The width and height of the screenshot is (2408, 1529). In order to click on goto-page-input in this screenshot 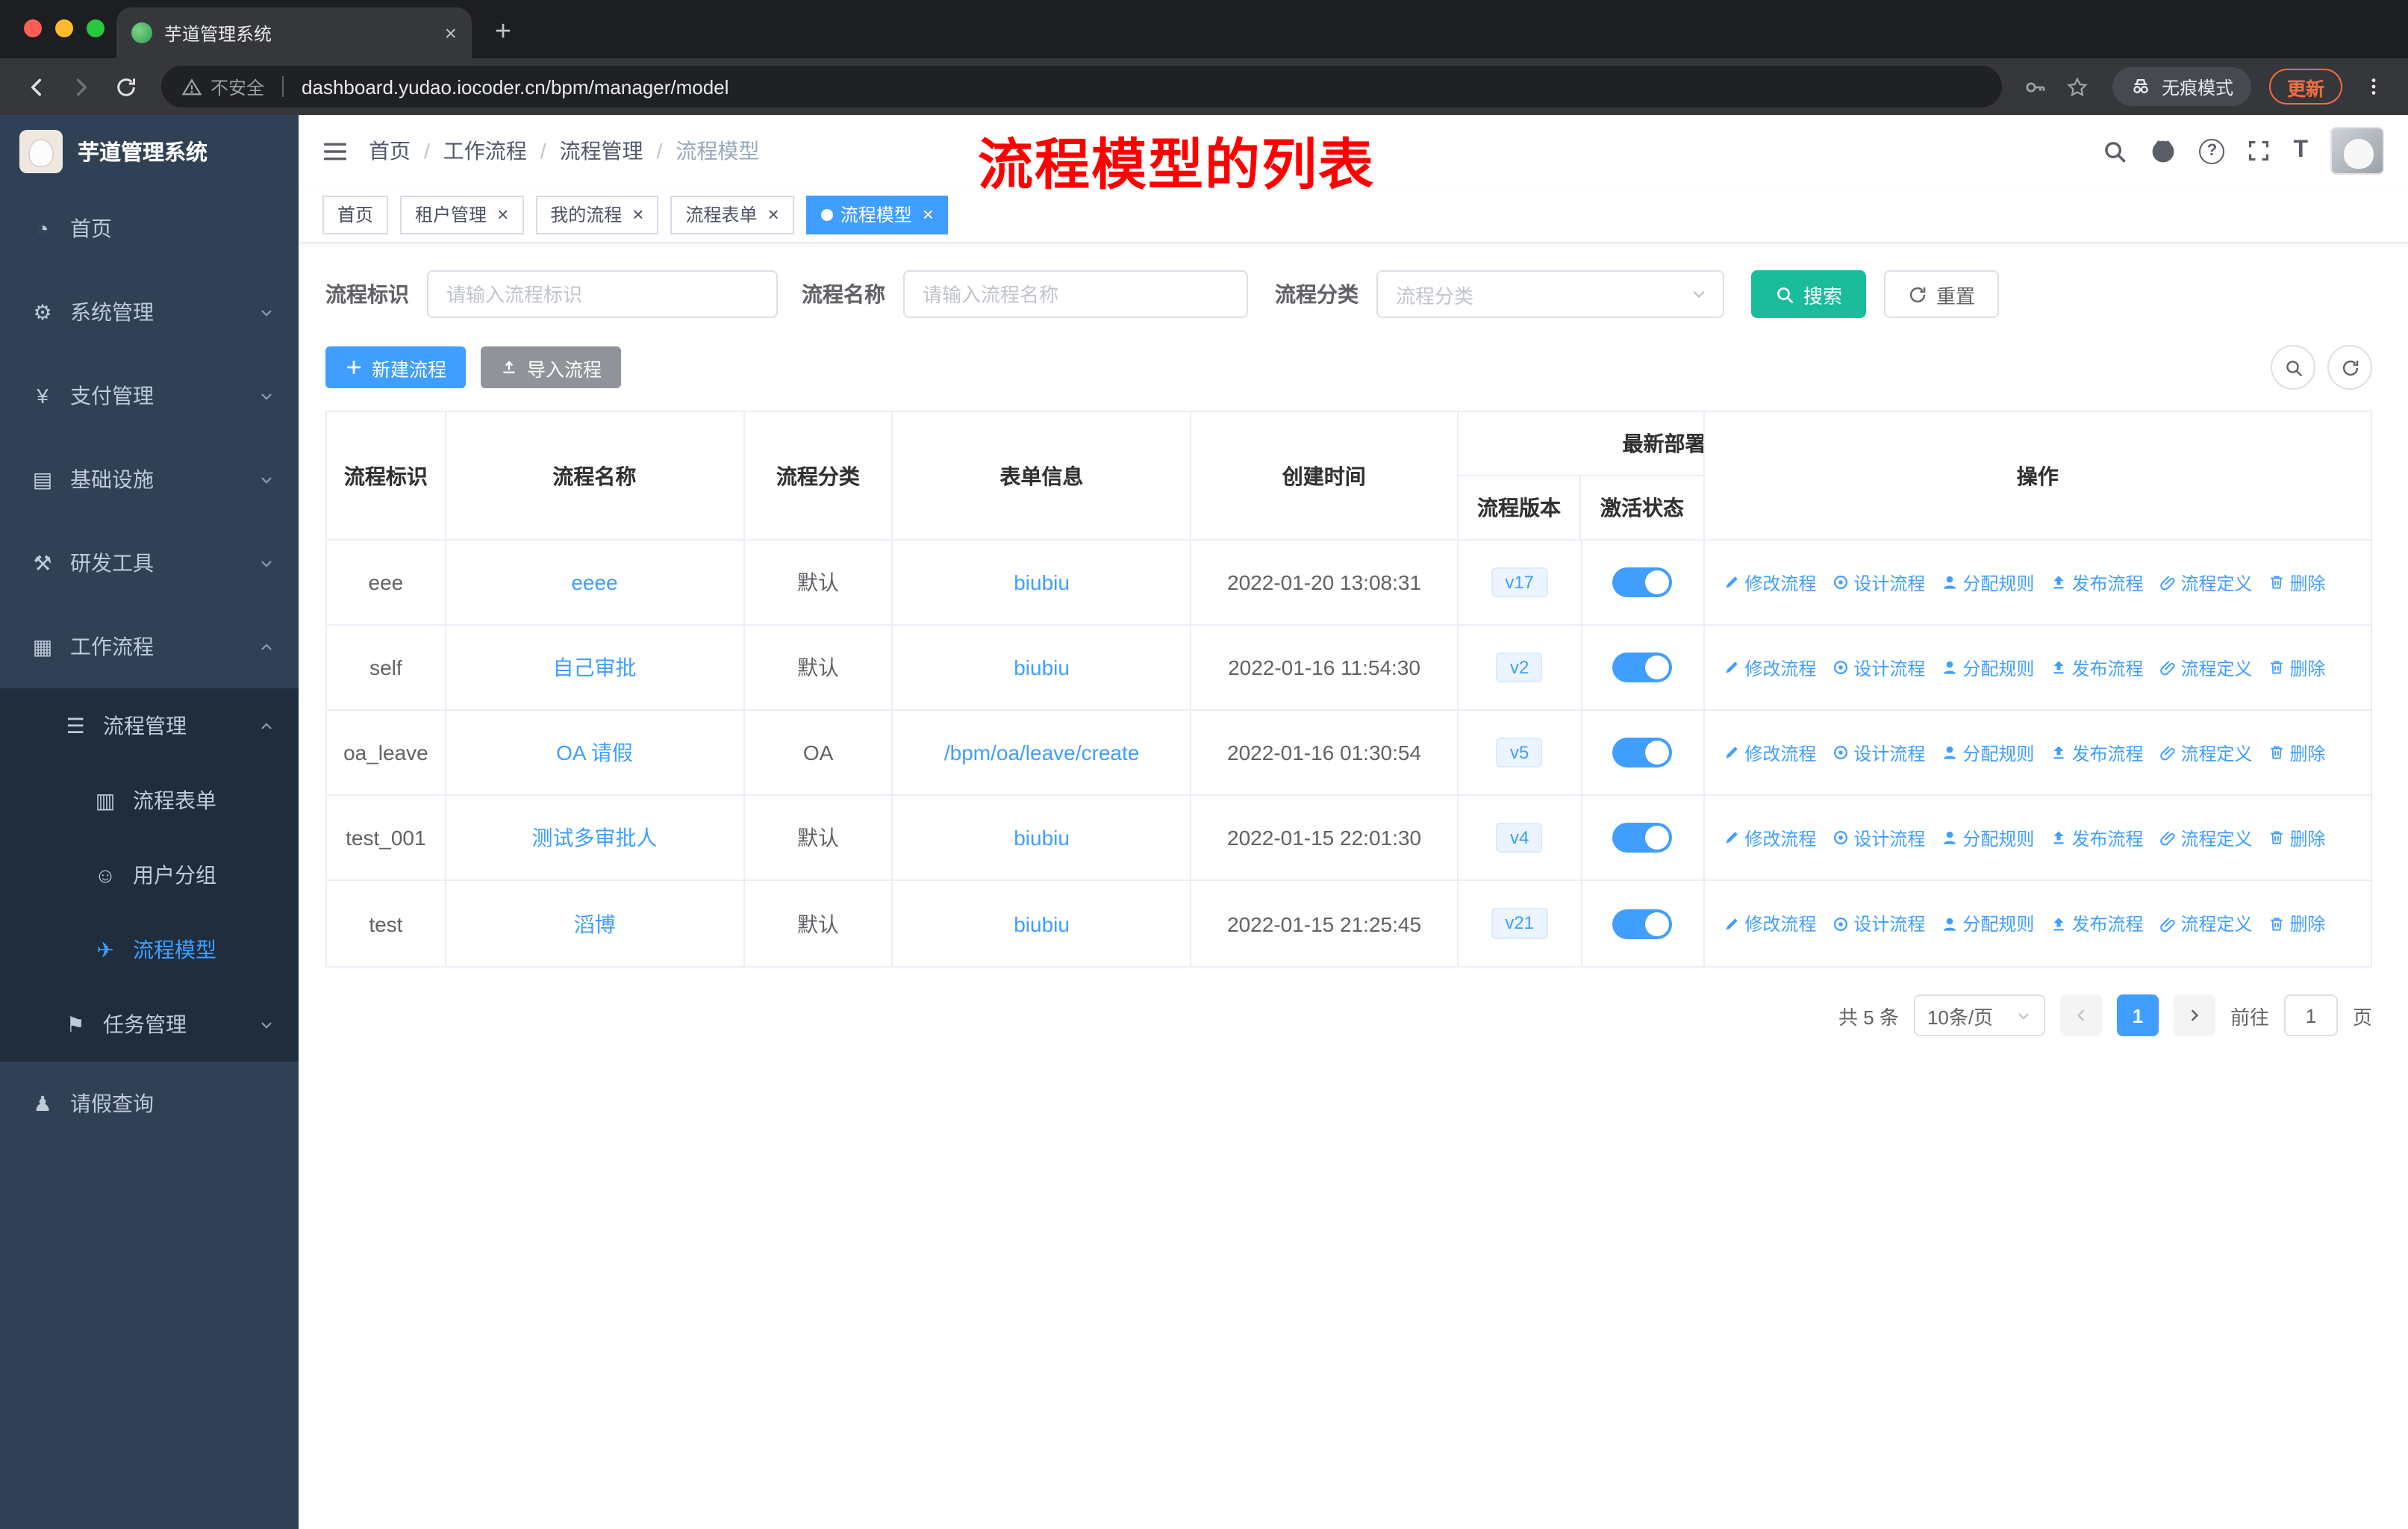, I will do `click(2310, 1015)`.